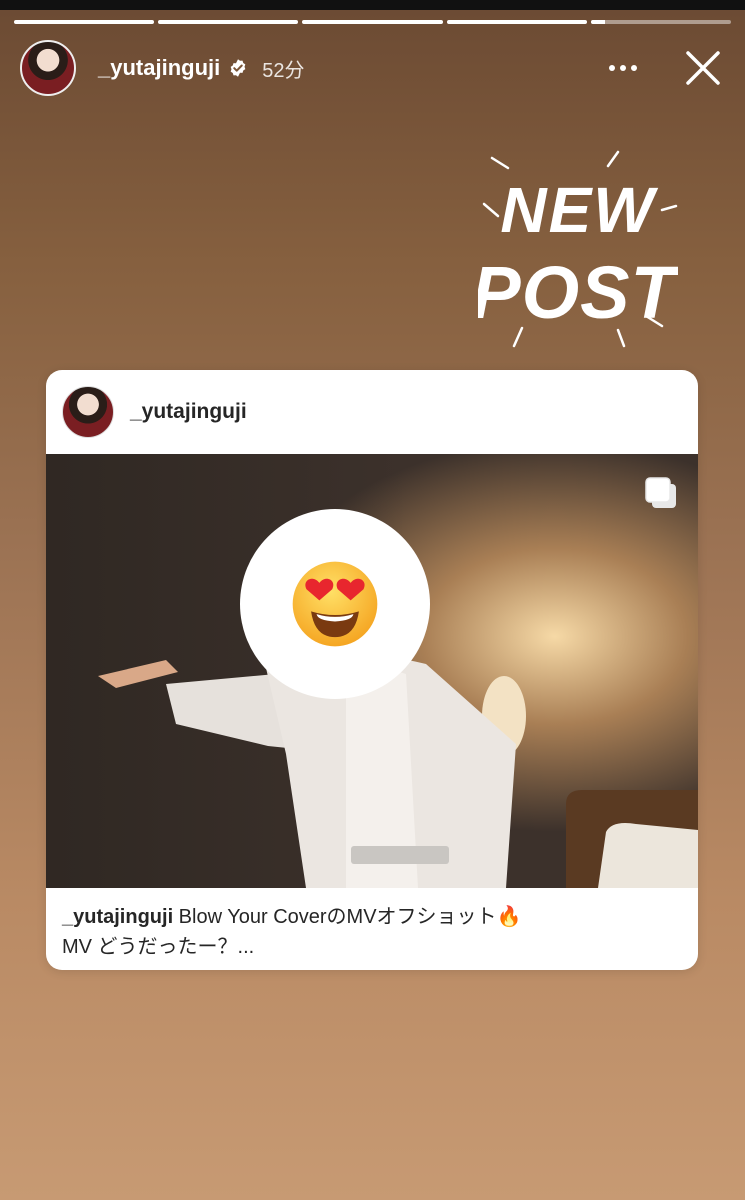 The image size is (745, 1200). What do you see at coordinates (188, 411) in the screenshot?
I see `post-username: _yutajinguji` at bounding box center [188, 411].